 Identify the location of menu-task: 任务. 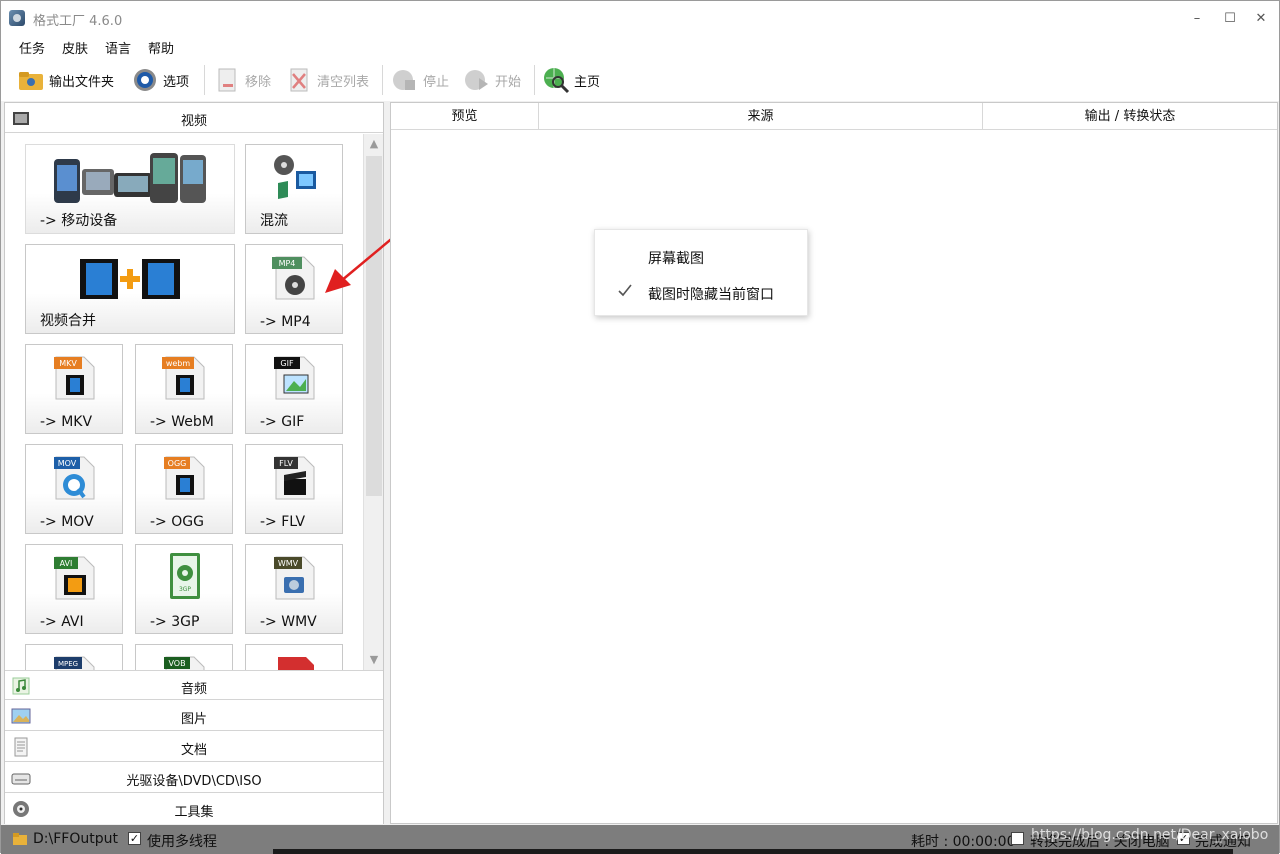
(32, 47).